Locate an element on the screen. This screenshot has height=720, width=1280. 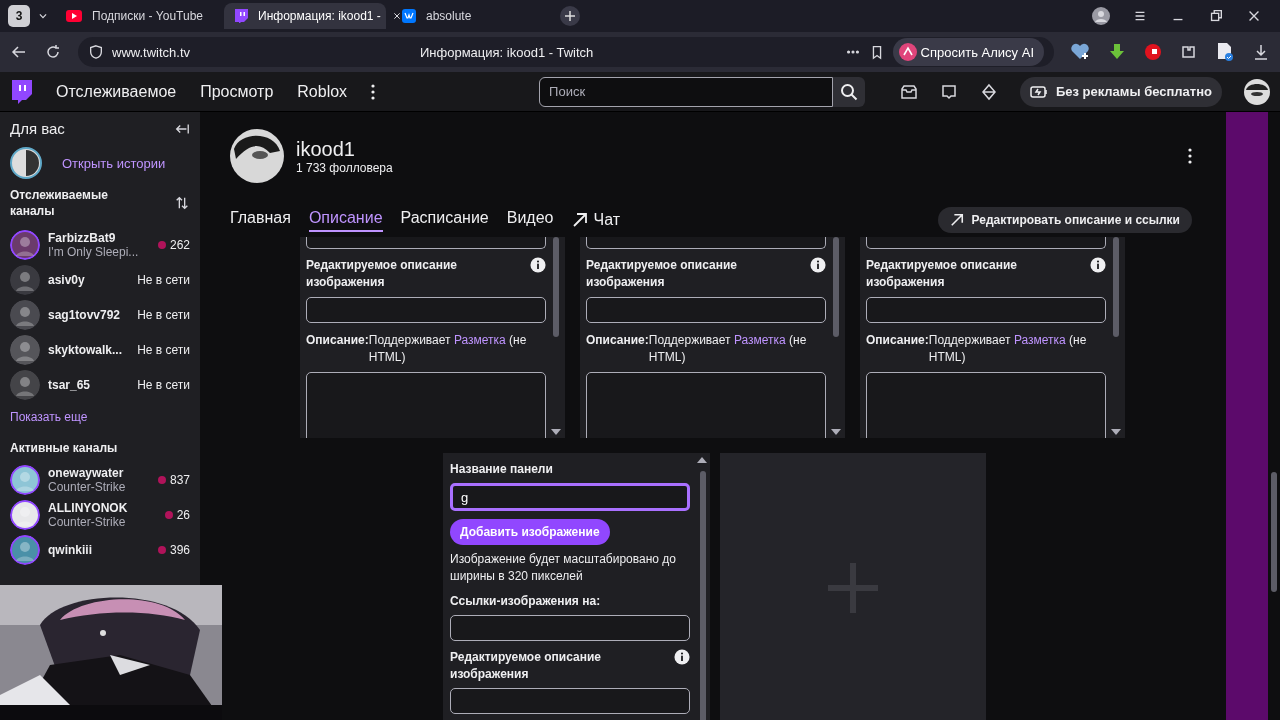
nav-link: Отслеживаемое is located at coordinates (116, 91).